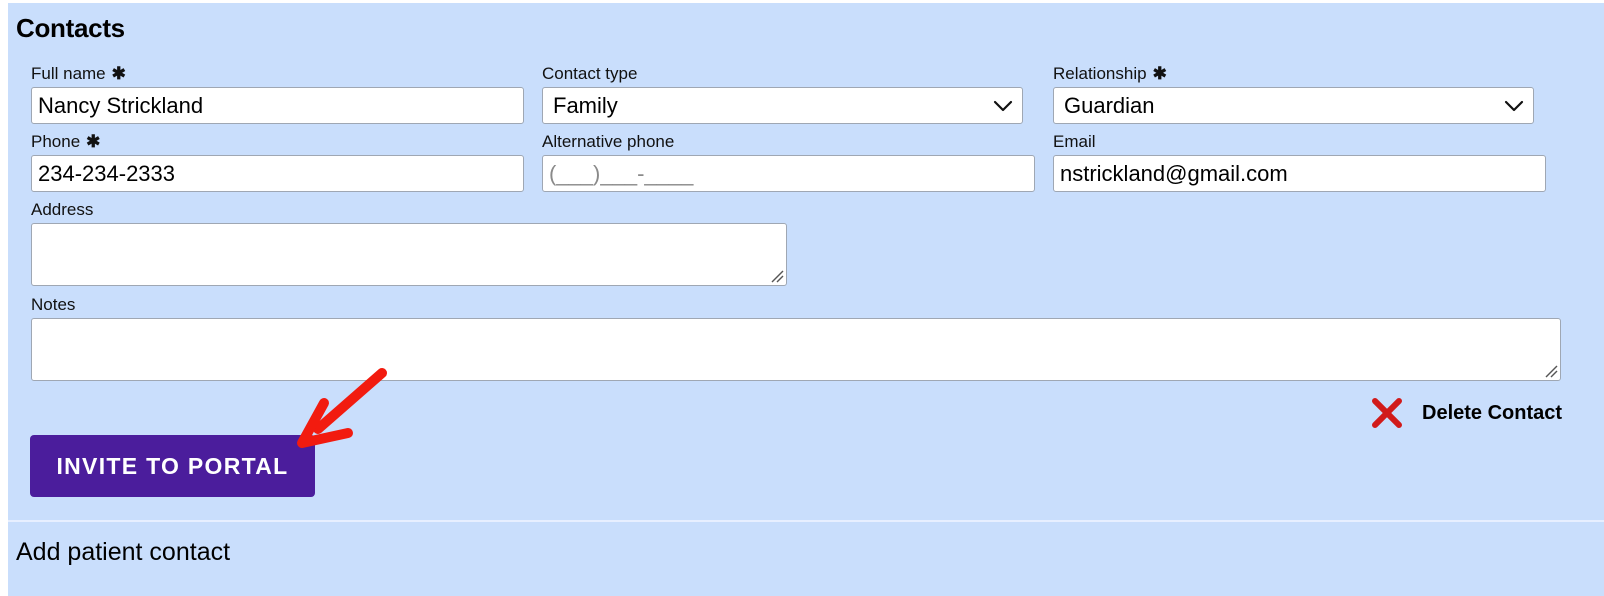 The image size is (1604, 596). Describe the element at coordinates (782, 105) in the screenshot. I see `contact-type-select: Family` at that location.